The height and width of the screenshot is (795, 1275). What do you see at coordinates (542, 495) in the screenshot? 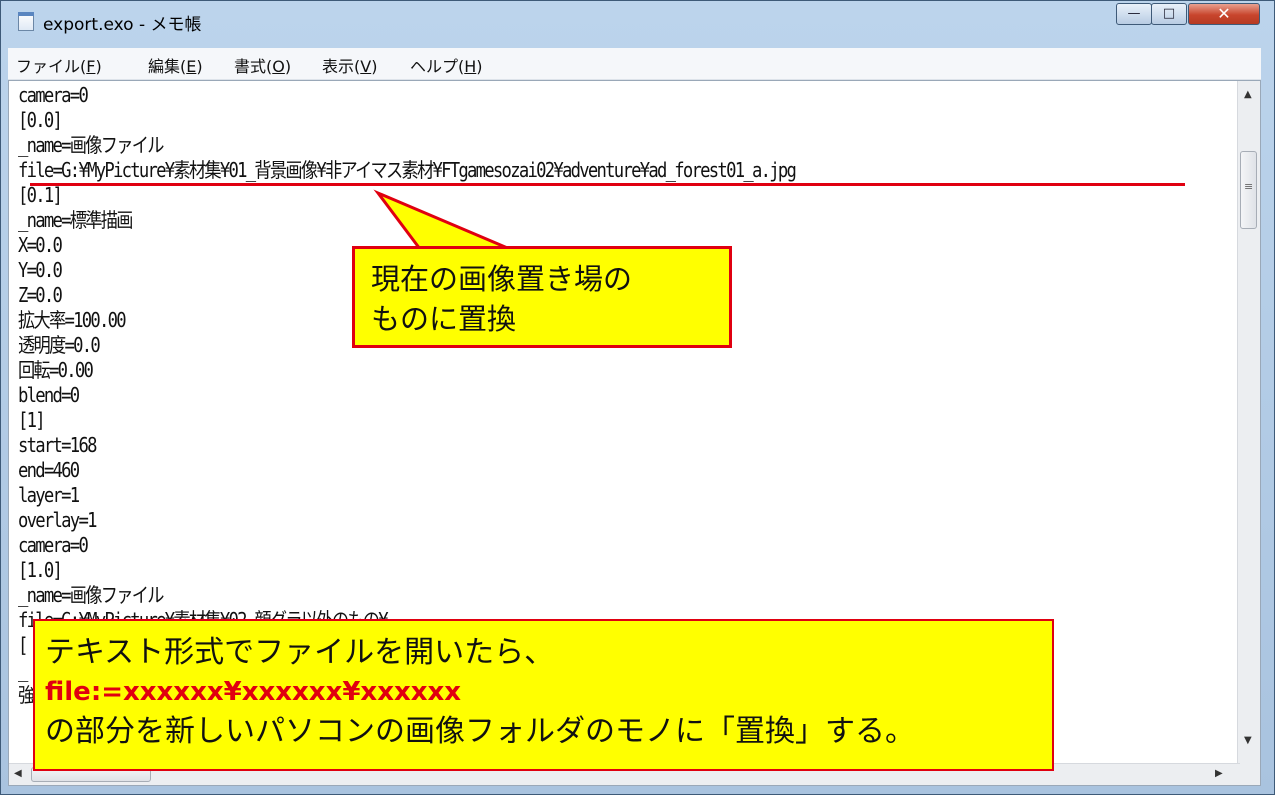
I see `text-line: layer=1` at bounding box center [542, 495].